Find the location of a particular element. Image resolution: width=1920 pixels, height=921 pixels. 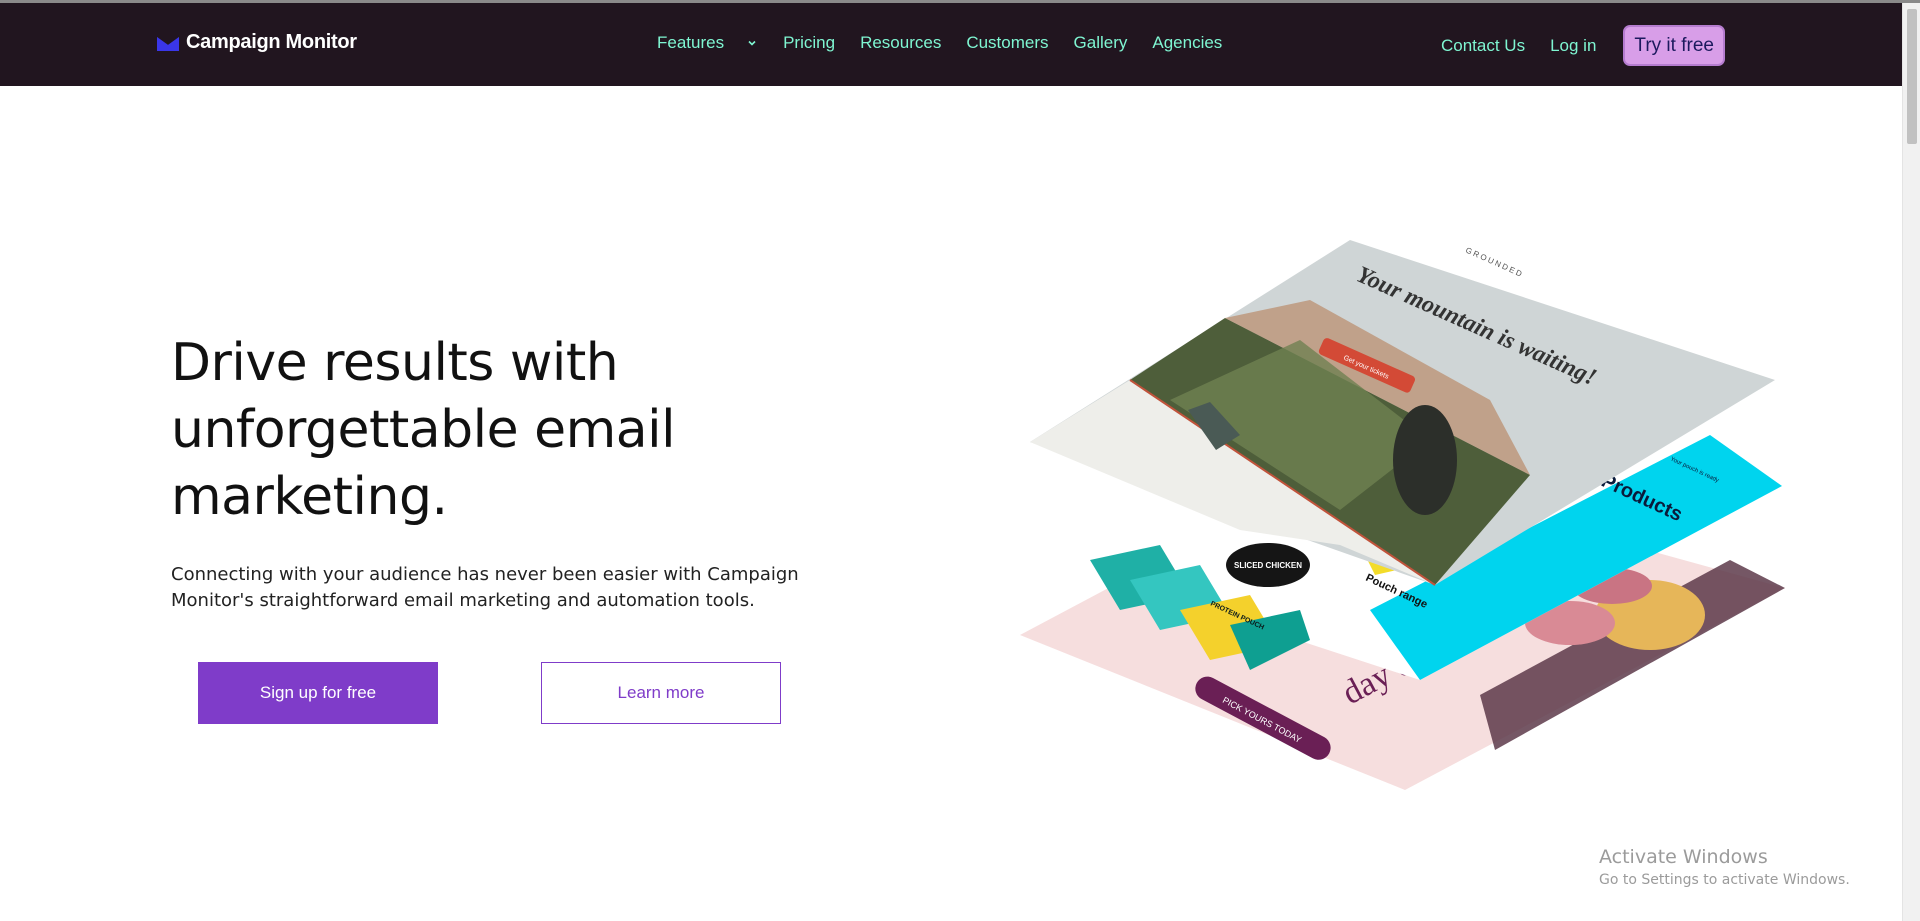

nav-features: Features is located at coordinates (707, 43).